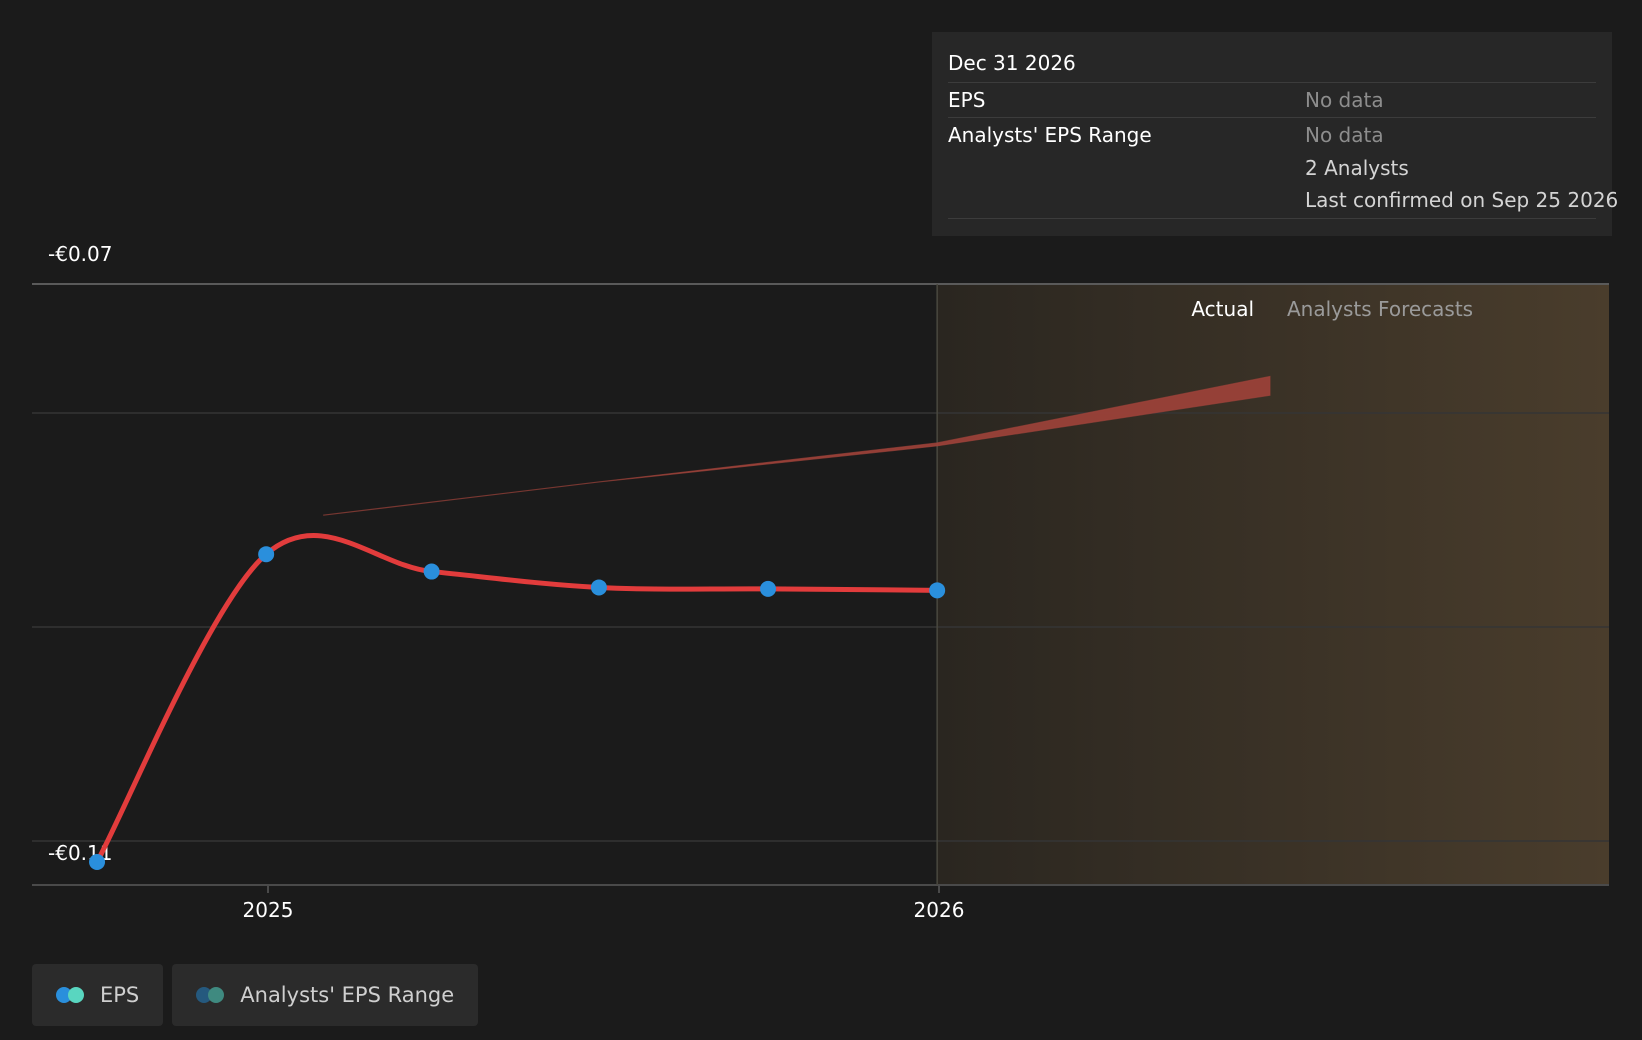 This screenshot has height=1040, width=1642. What do you see at coordinates (71, 995) in the screenshot?
I see `eps-legend-icon` at bounding box center [71, 995].